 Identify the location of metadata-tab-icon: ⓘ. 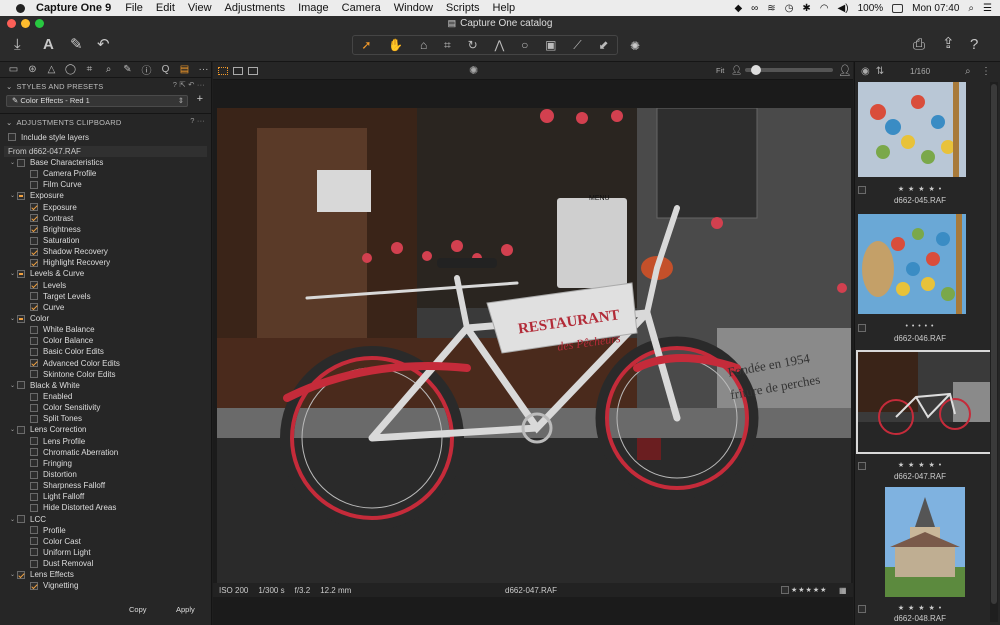
(146, 69).